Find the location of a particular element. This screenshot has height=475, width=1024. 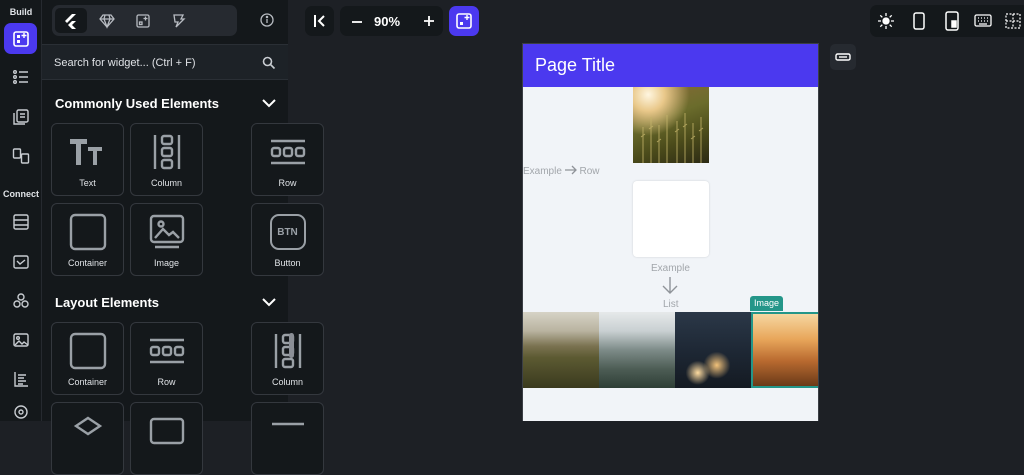

app-bar: Page Title is located at coordinates (670, 65).